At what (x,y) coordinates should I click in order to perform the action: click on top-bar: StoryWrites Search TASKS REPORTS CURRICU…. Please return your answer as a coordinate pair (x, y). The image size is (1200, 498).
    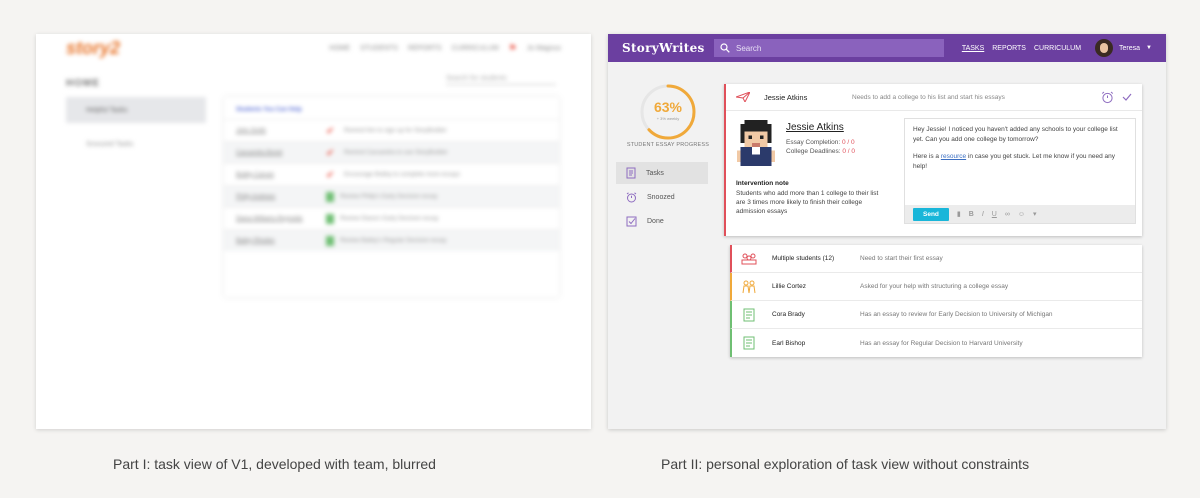
    Looking at the image, I should click on (887, 48).